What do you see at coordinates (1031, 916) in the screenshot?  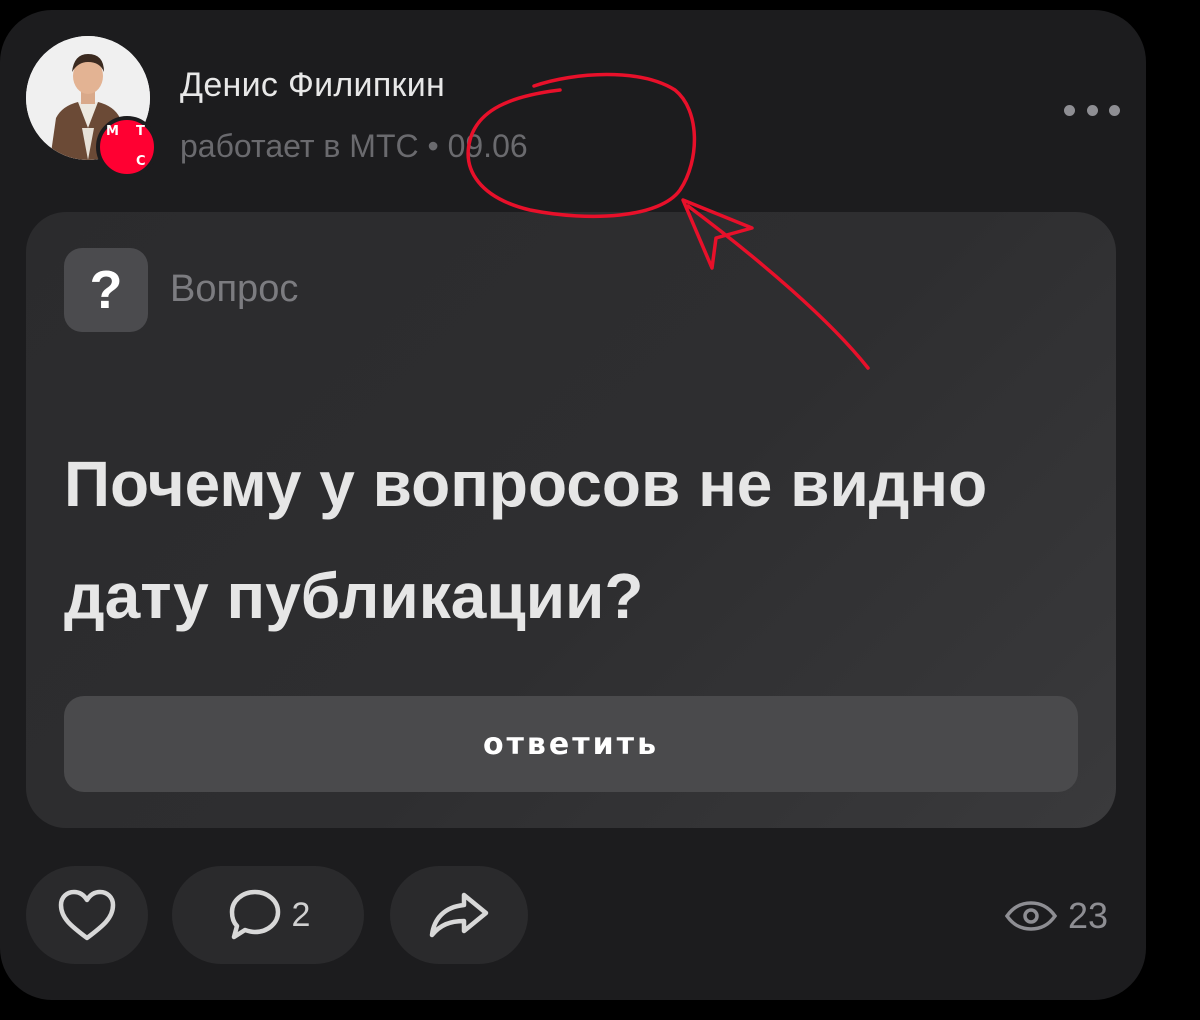 I see `eye-icon` at bounding box center [1031, 916].